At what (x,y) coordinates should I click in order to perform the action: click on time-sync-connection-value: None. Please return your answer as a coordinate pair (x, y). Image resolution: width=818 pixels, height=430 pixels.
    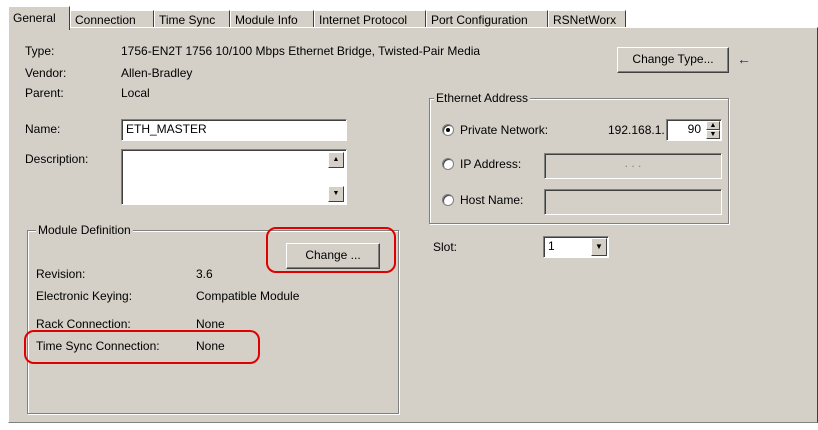
    Looking at the image, I should click on (210, 346).